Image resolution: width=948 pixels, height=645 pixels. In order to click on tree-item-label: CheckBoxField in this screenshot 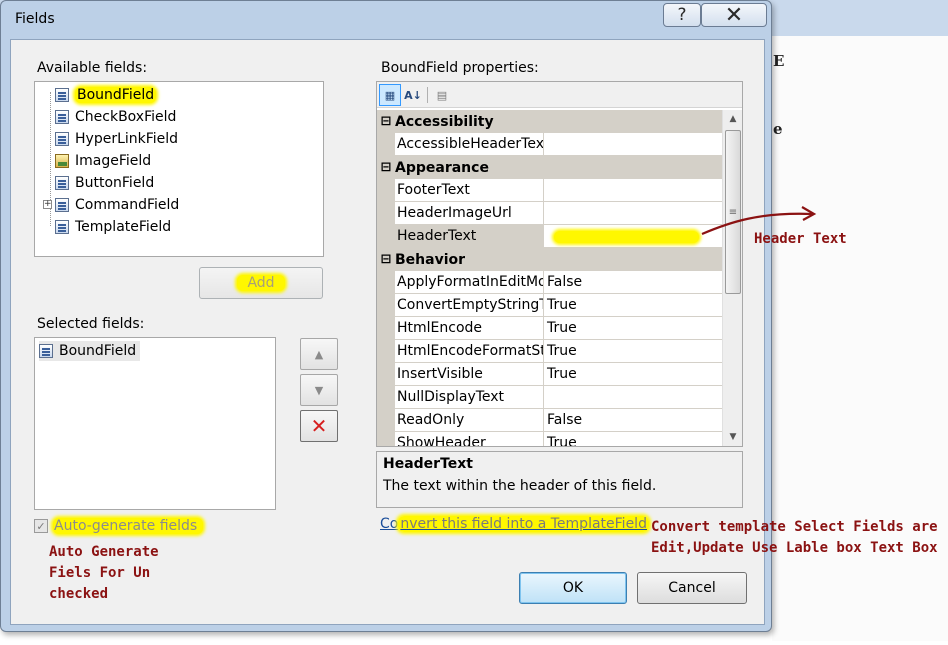, I will do `click(126, 117)`.